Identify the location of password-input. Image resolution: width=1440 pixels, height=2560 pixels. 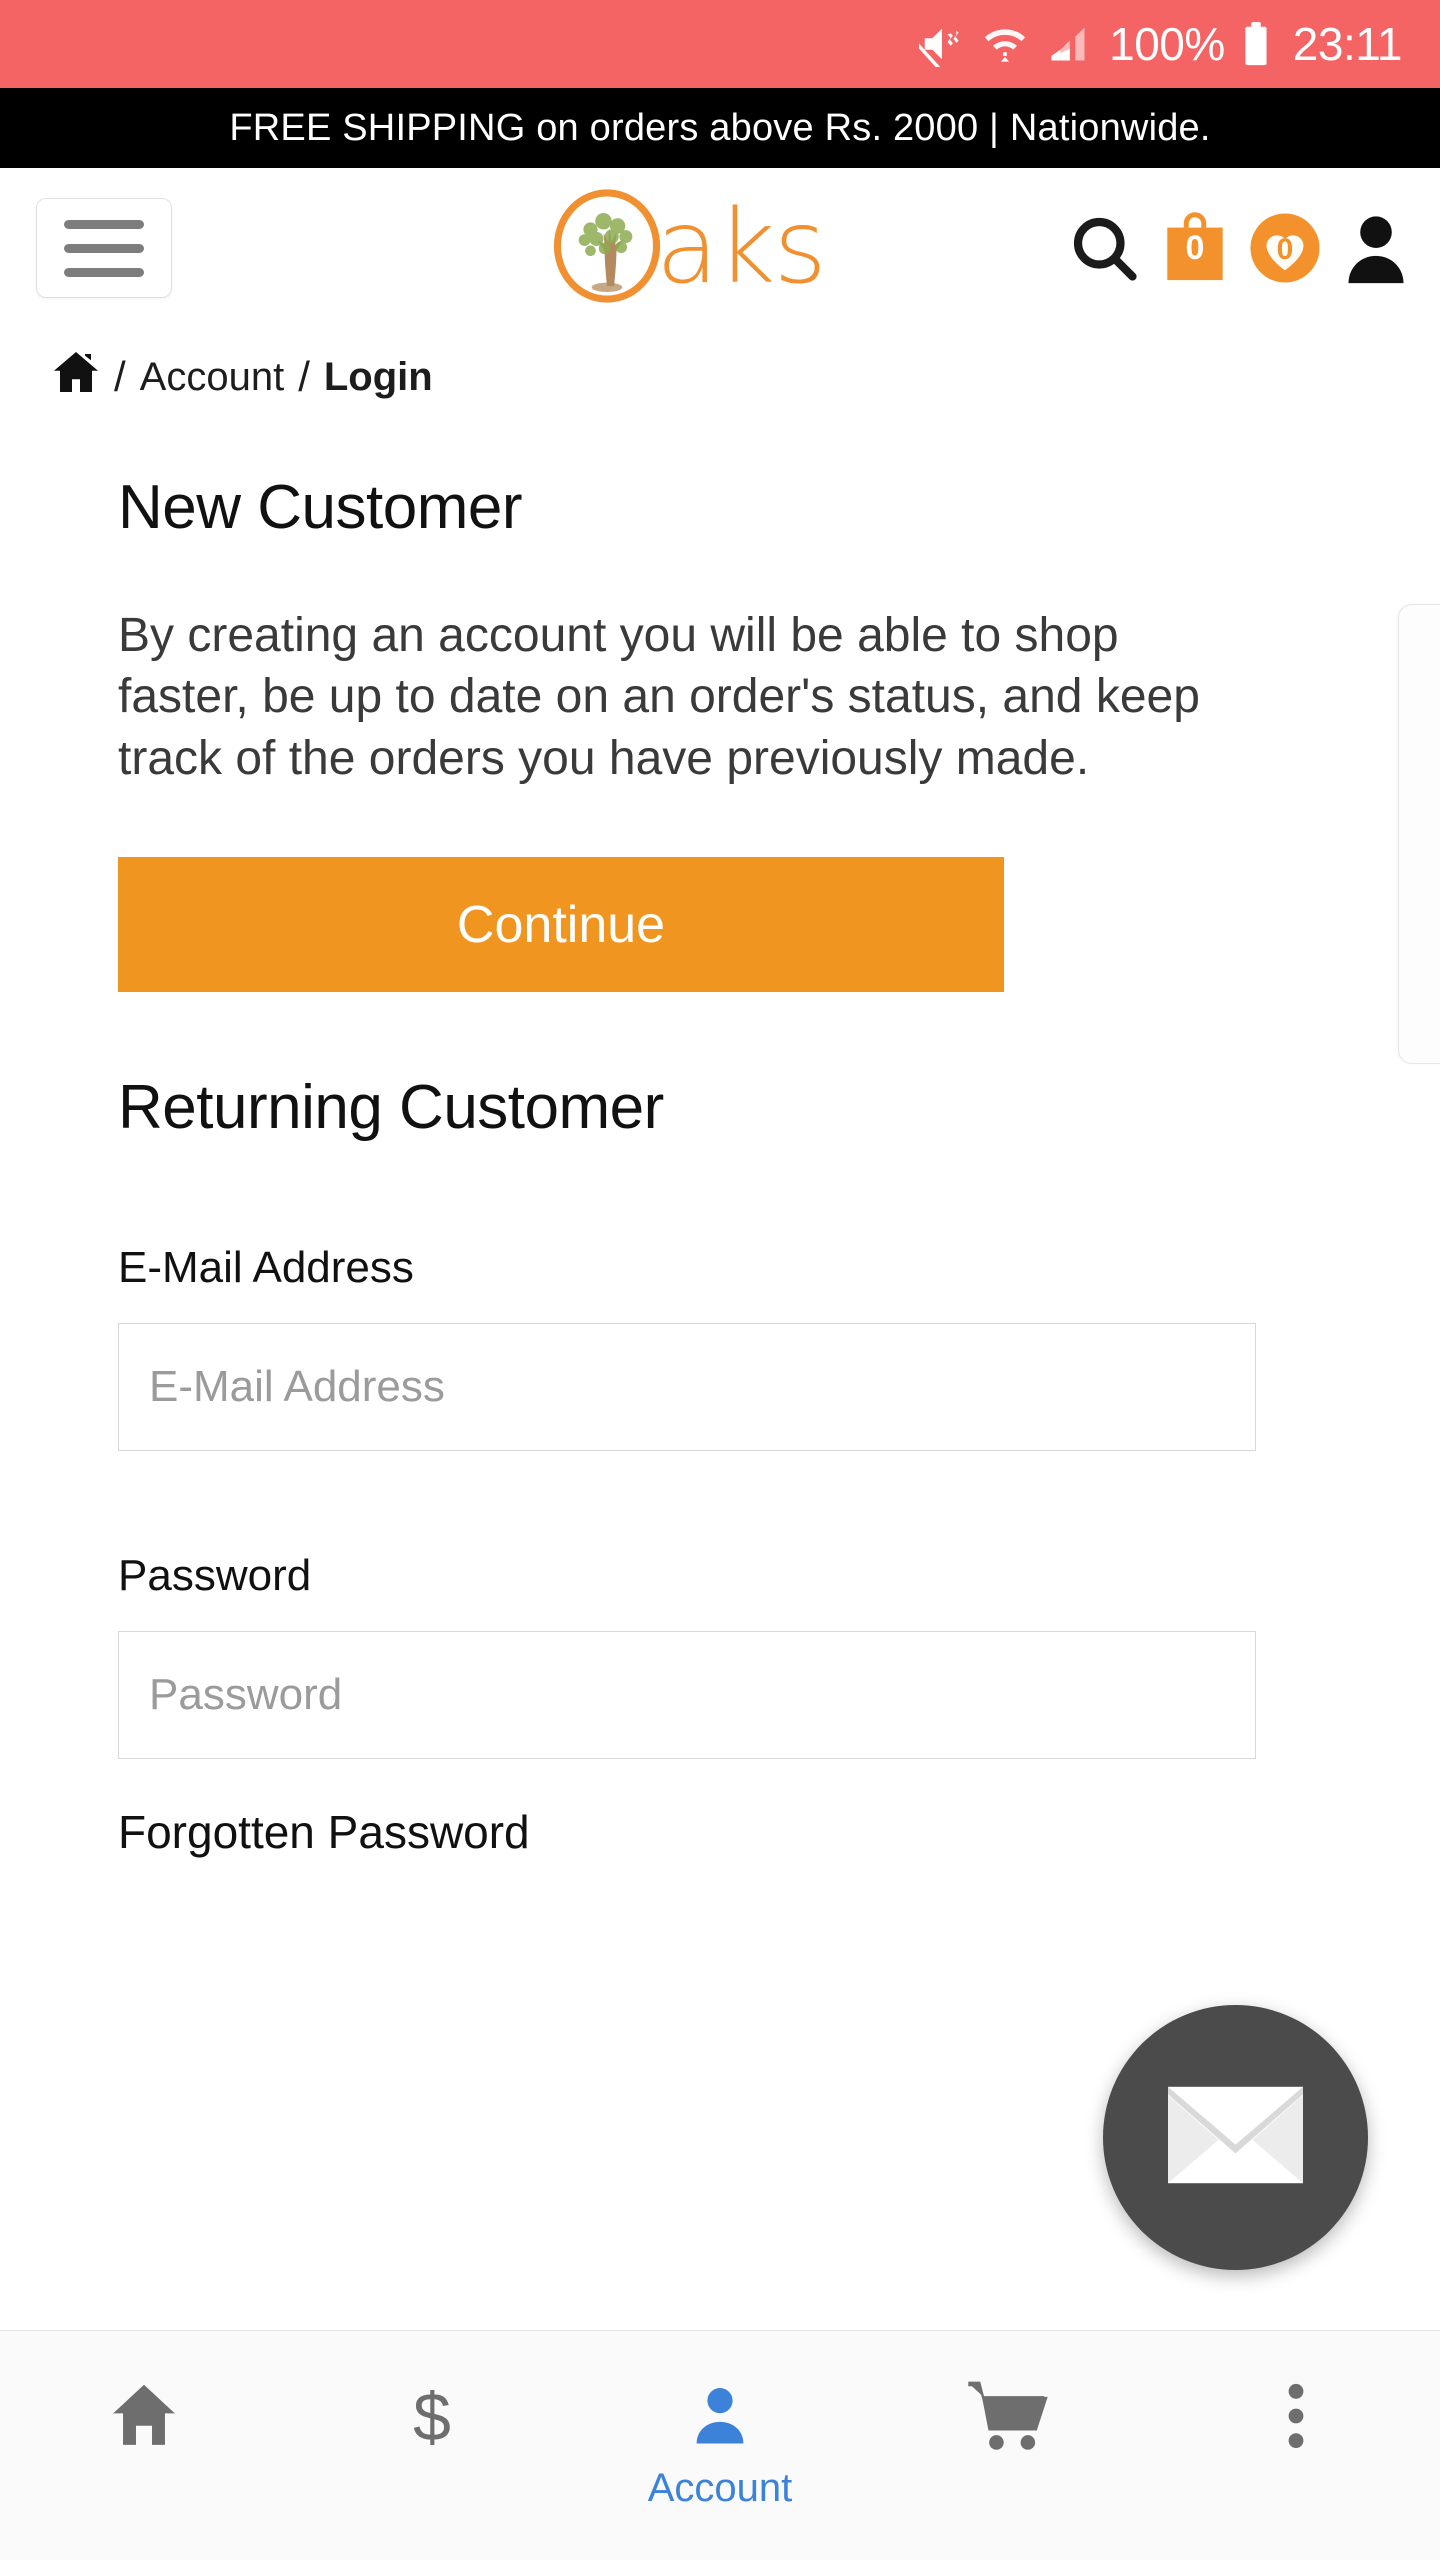
(687, 1695).